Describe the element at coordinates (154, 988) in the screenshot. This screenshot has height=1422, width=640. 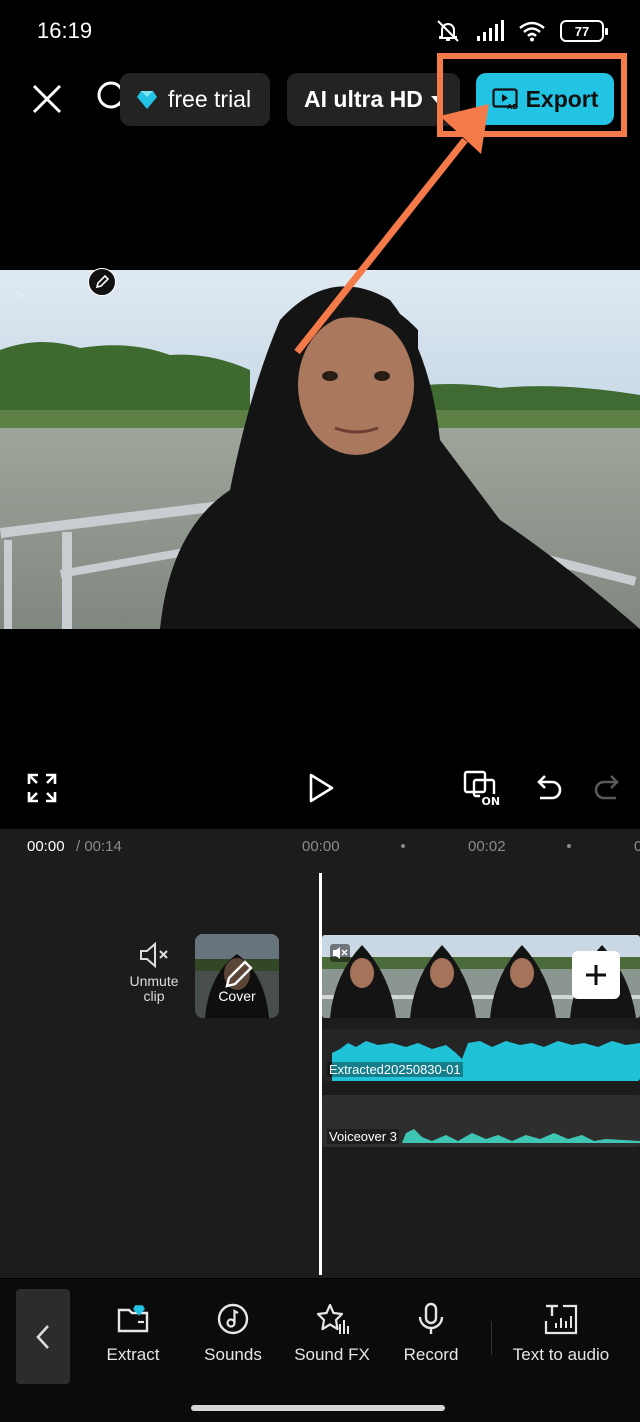
I see `unmute-clip-label: Unmute clip` at that location.